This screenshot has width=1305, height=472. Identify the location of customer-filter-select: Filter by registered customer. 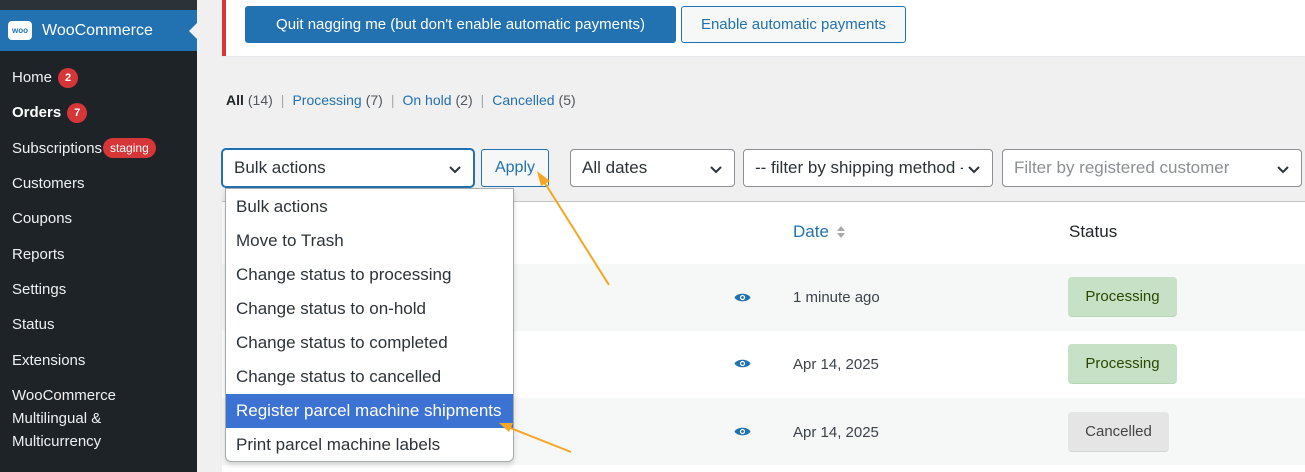
(1152, 168).